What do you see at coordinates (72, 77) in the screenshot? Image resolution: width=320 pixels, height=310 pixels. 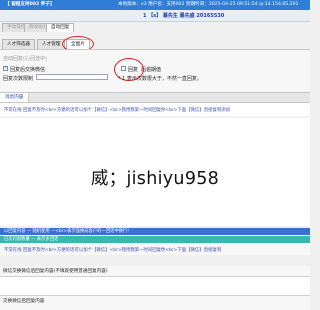 I see `reply-limit-input` at bounding box center [72, 77].